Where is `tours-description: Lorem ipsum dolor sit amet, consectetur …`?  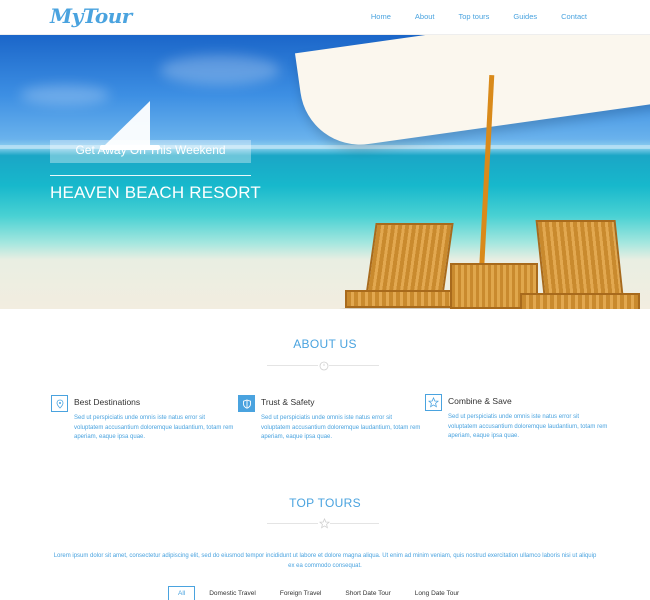
tours-description: Lorem ipsum dolor sit amet, consectetur … is located at coordinates (325, 561).